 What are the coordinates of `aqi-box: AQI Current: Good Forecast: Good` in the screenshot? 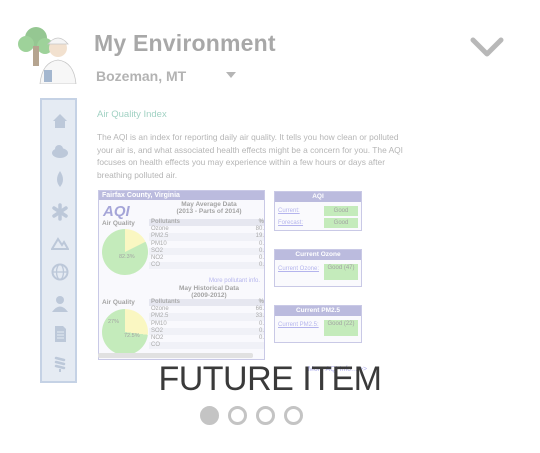 It's located at (318, 211).